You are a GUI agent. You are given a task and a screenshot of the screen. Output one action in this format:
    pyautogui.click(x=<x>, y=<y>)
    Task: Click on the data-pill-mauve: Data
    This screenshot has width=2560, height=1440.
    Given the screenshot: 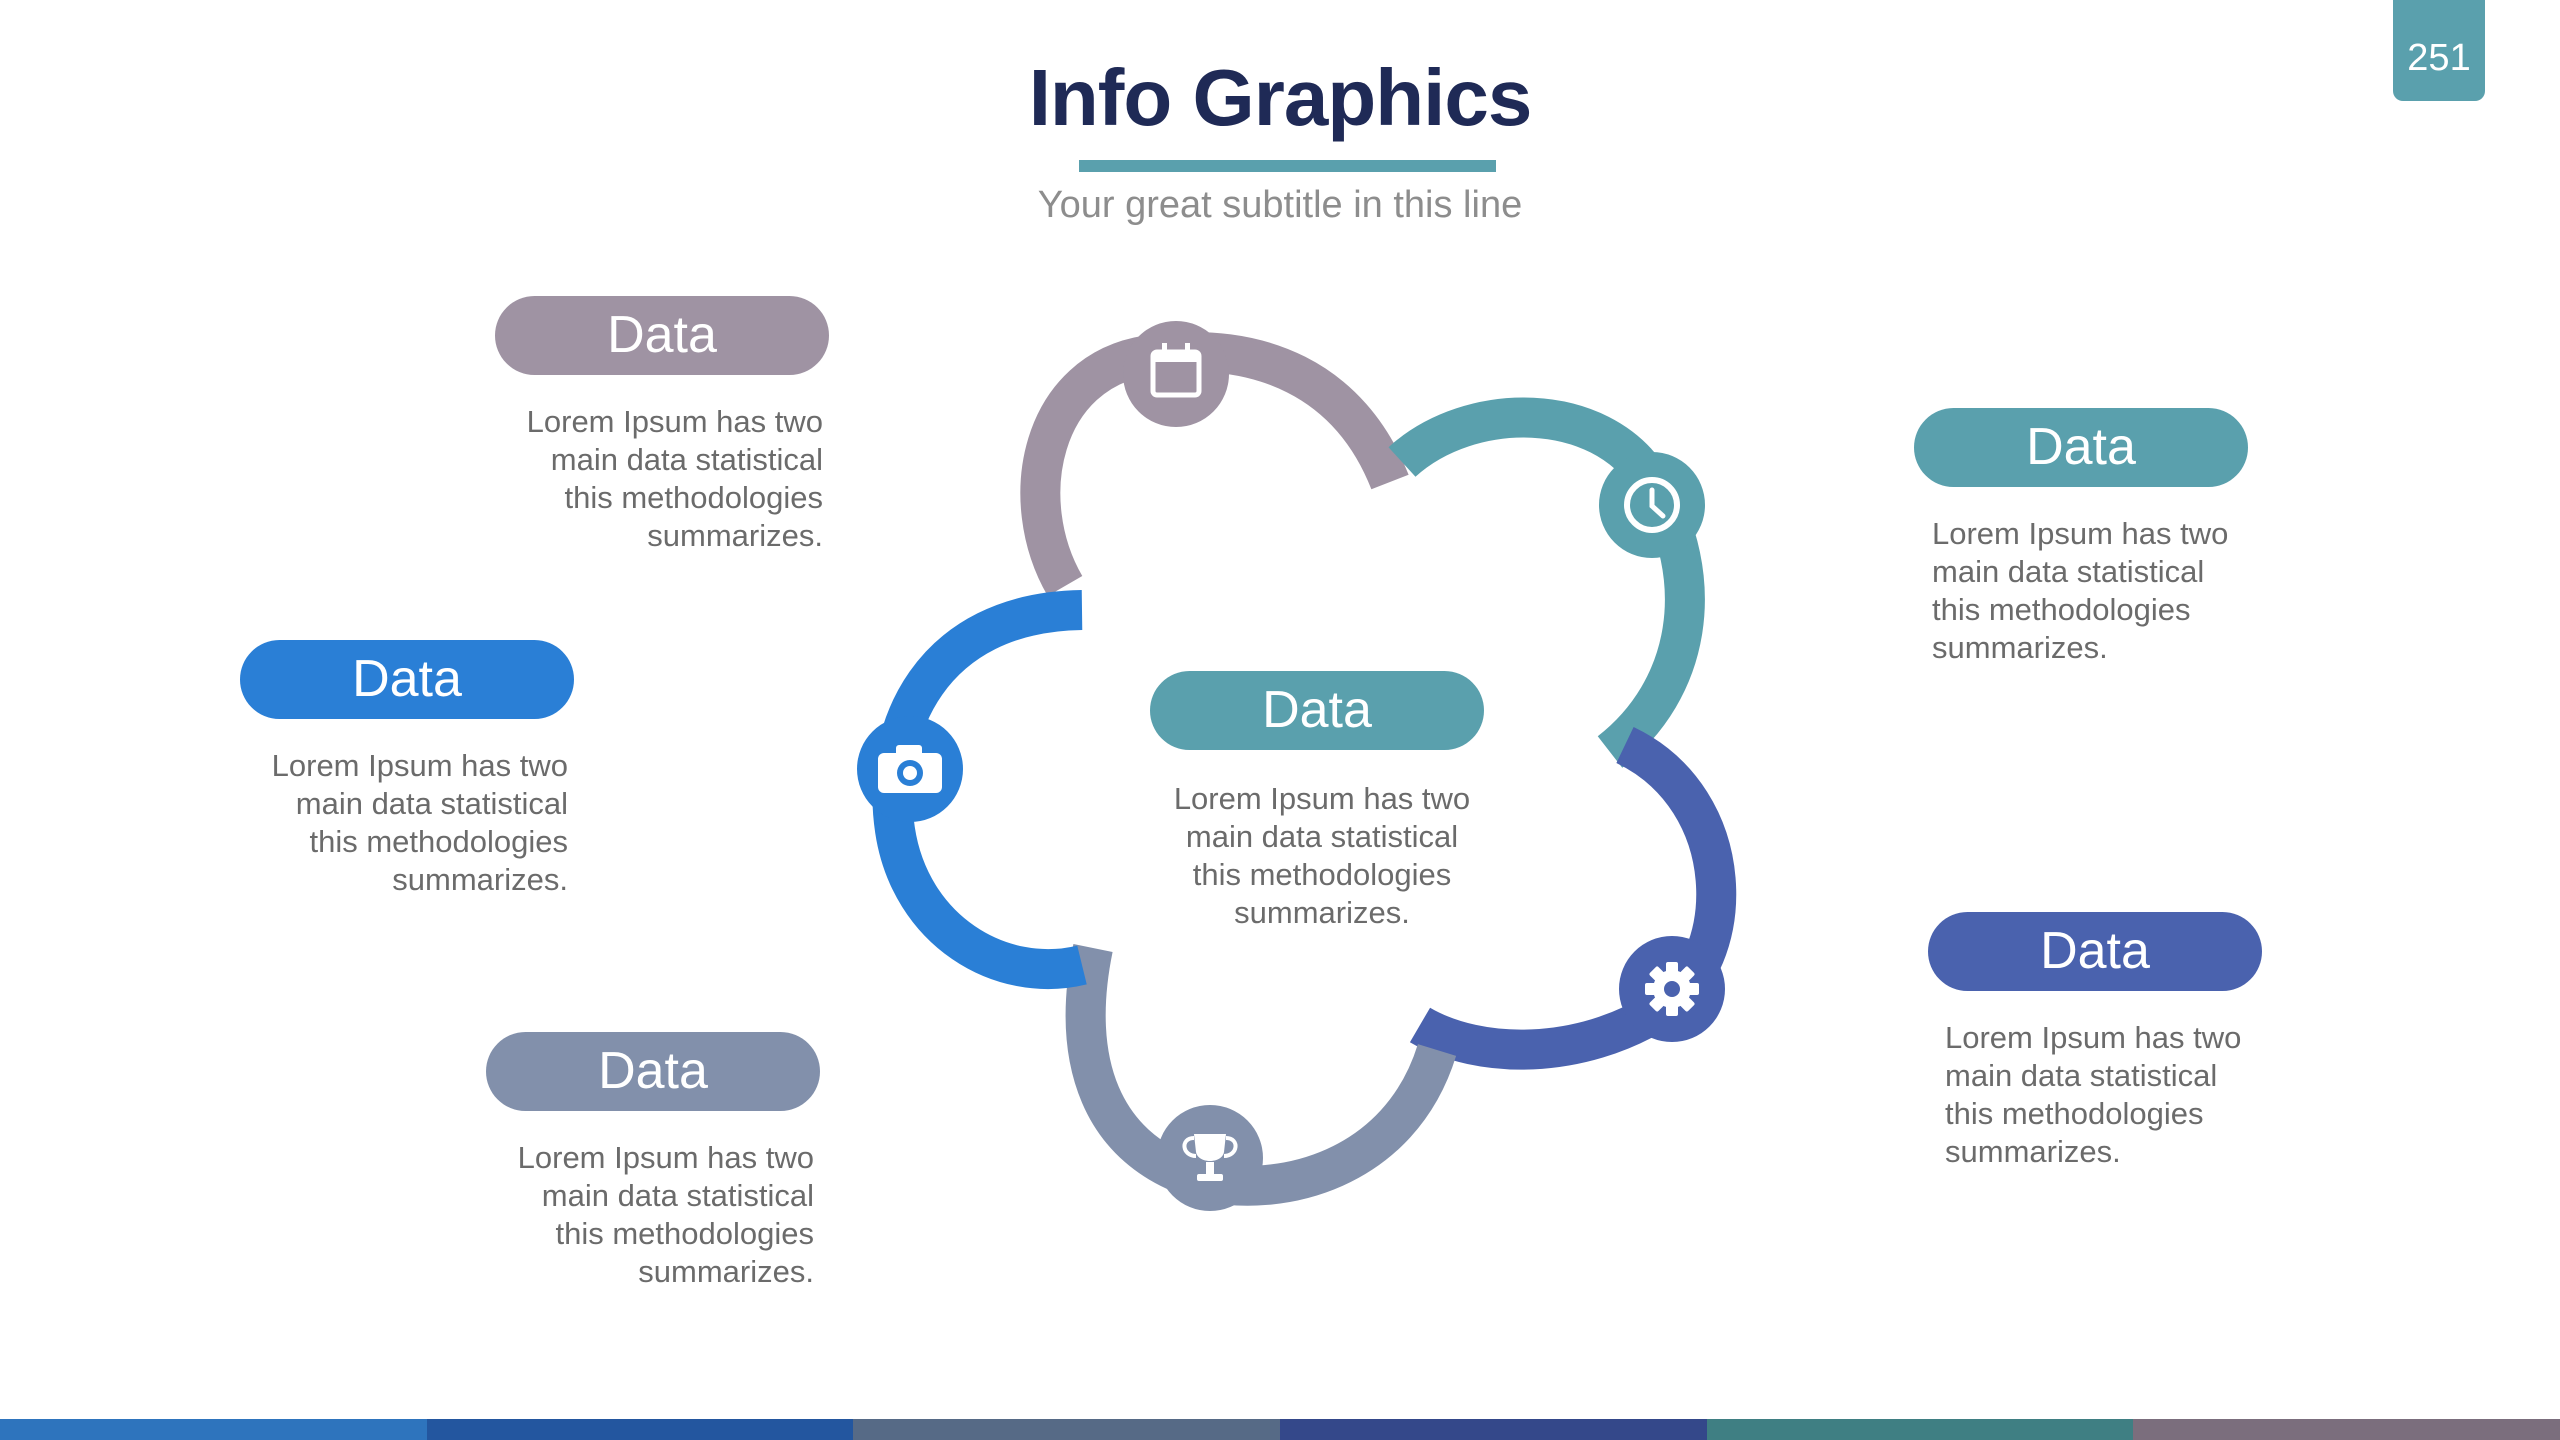 What is the action you would take?
    pyautogui.click(x=662, y=335)
    